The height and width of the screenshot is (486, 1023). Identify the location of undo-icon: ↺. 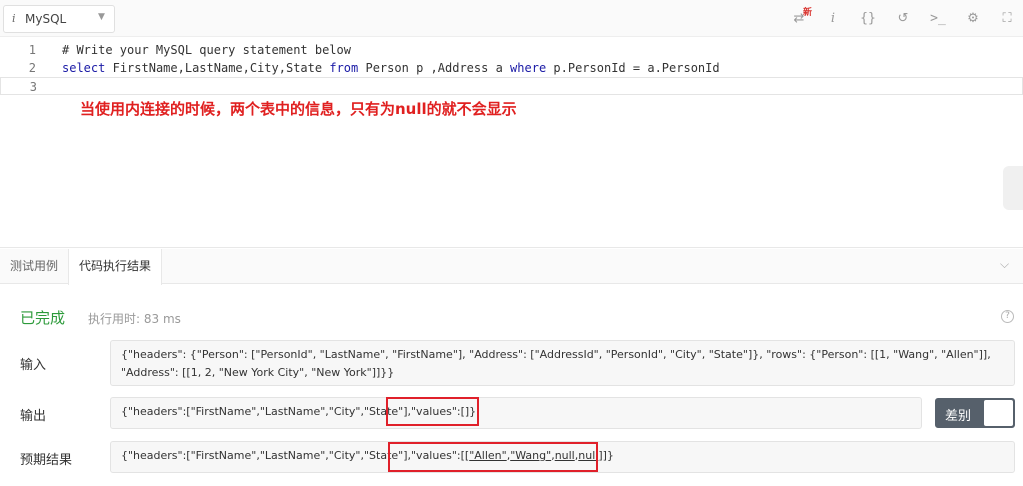
(903, 19).